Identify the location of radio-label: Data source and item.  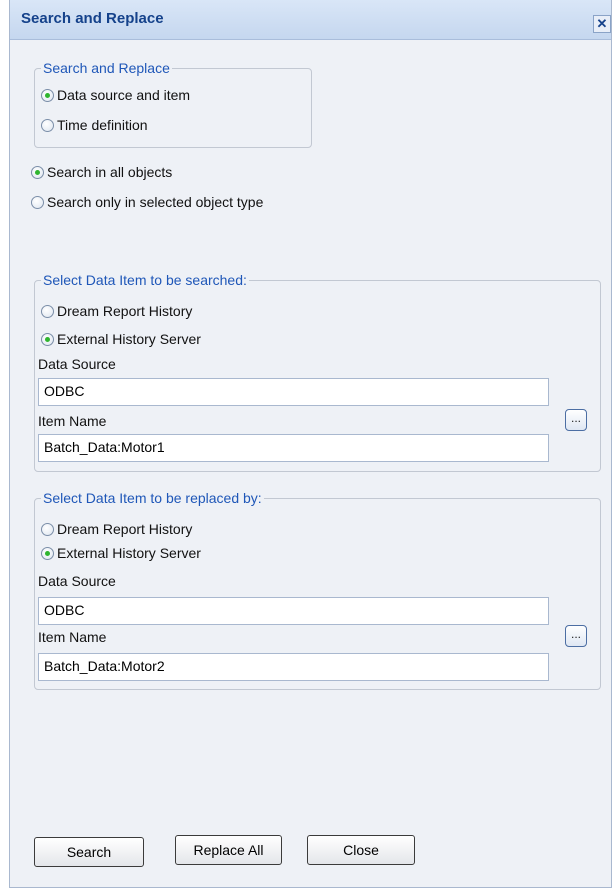
(124, 95).